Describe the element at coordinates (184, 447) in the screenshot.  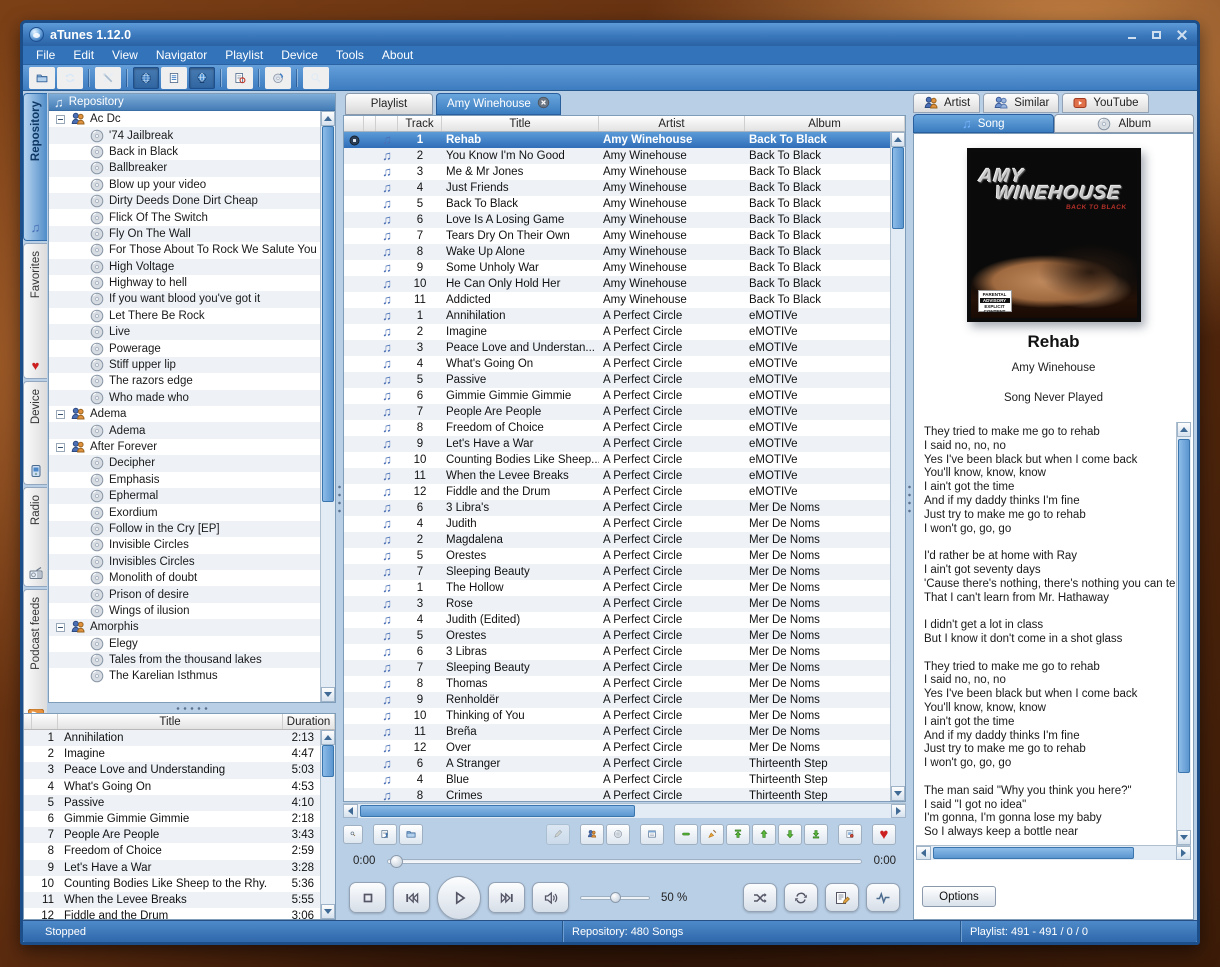
I see `tree-item-artist: After Forever` at that location.